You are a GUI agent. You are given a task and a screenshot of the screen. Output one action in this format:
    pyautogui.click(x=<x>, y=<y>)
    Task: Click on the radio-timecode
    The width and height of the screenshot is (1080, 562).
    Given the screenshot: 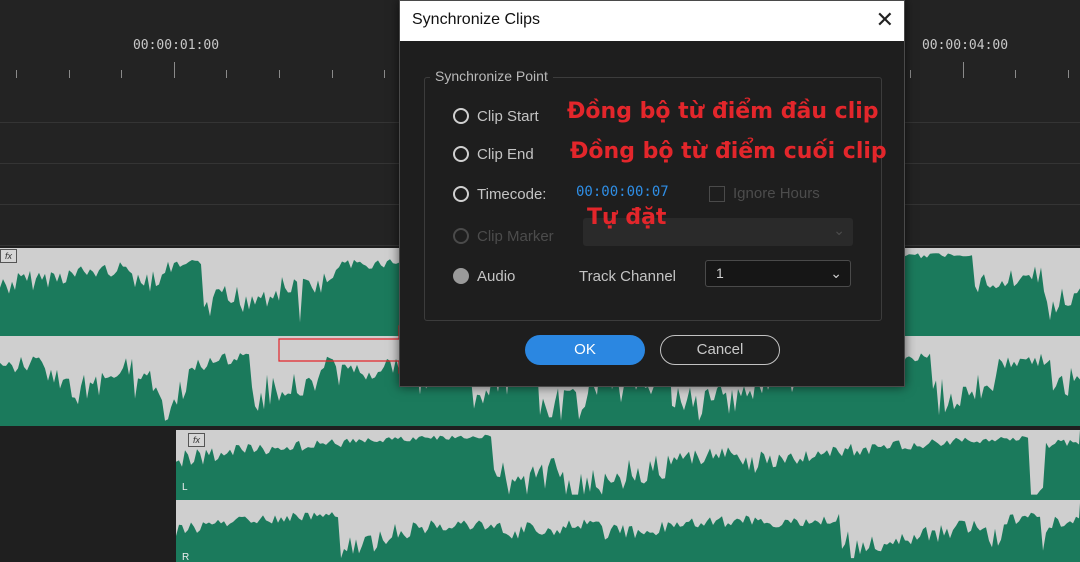 What is the action you would take?
    pyautogui.click(x=461, y=194)
    